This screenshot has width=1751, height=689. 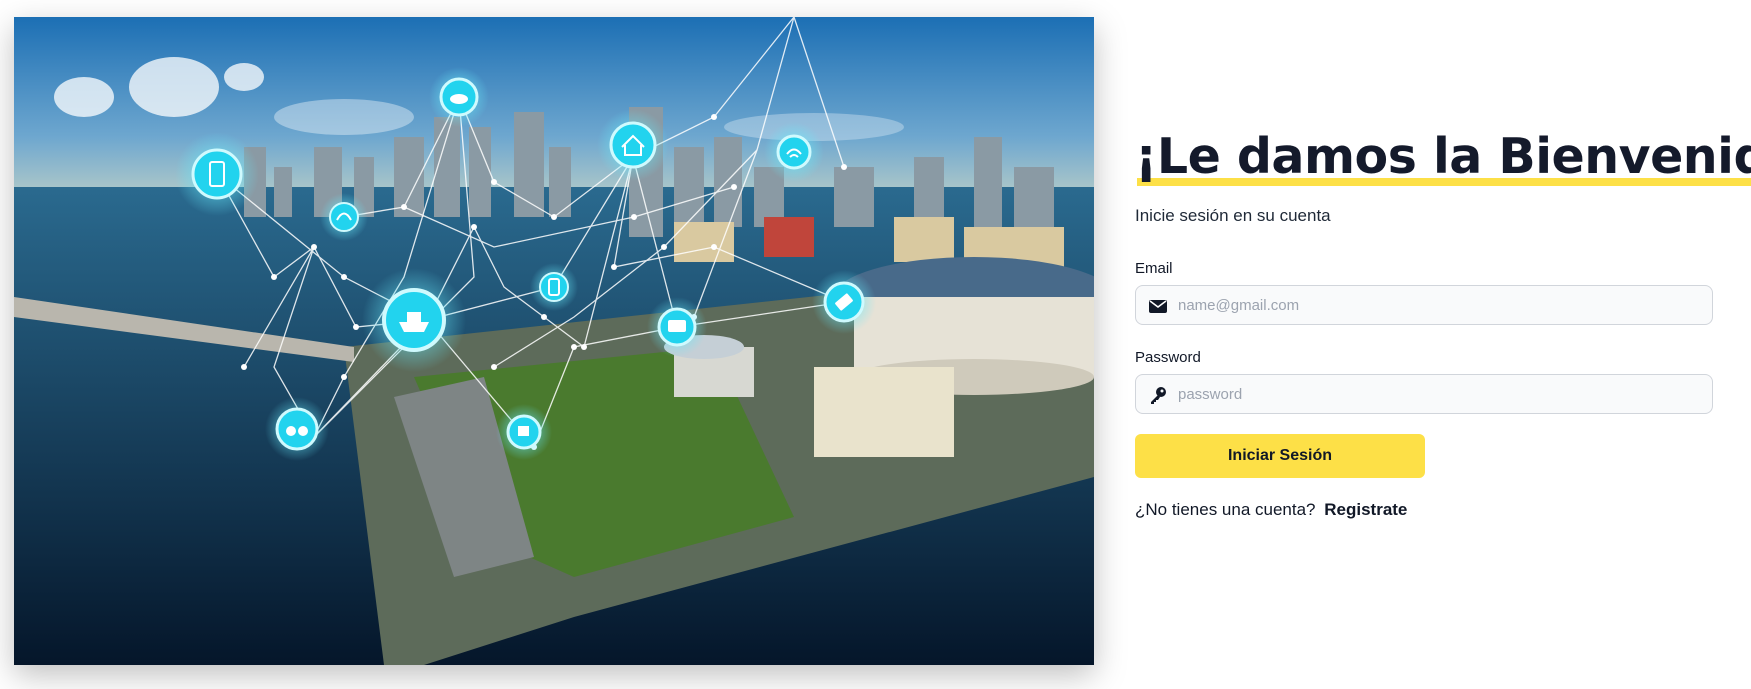 What do you see at coordinates (344, 217) in the screenshot?
I see `headset-icon` at bounding box center [344, 217].